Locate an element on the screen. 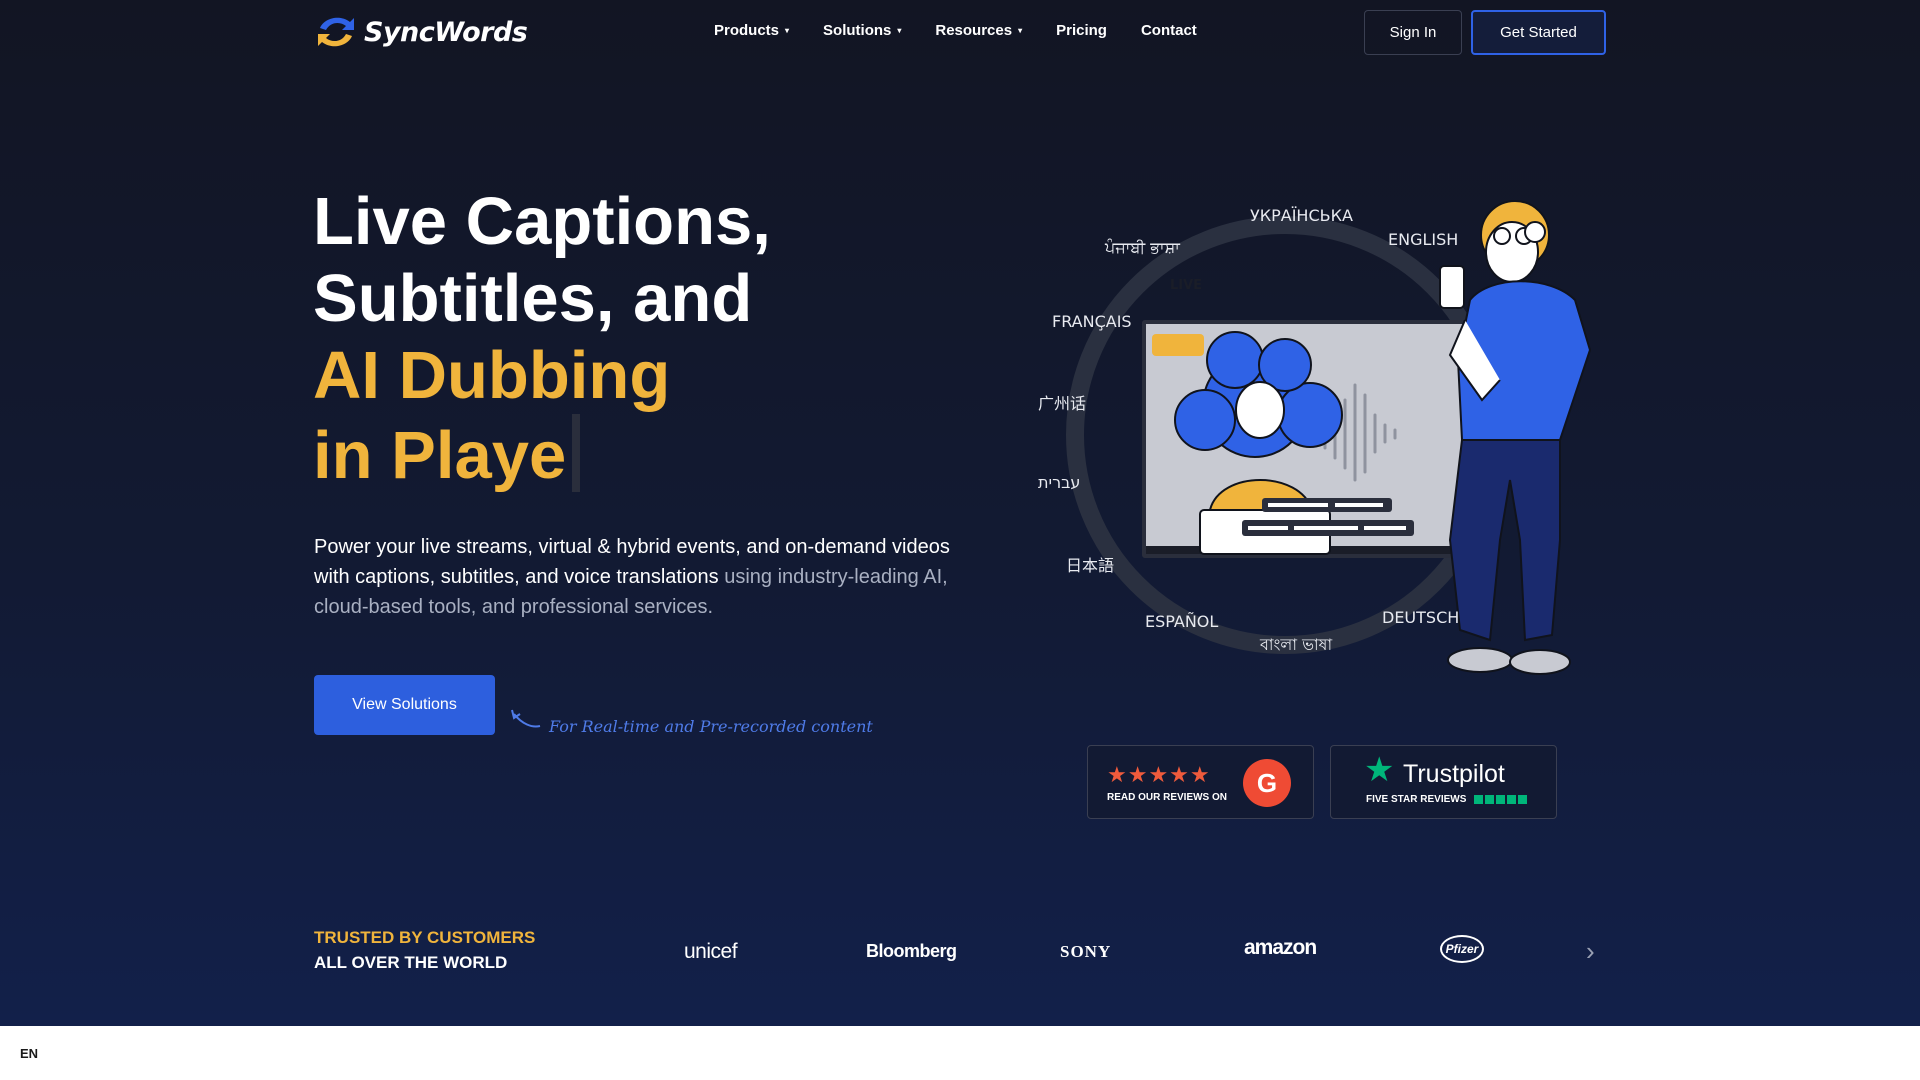  logo-icon is located at coordinates (336, 32).